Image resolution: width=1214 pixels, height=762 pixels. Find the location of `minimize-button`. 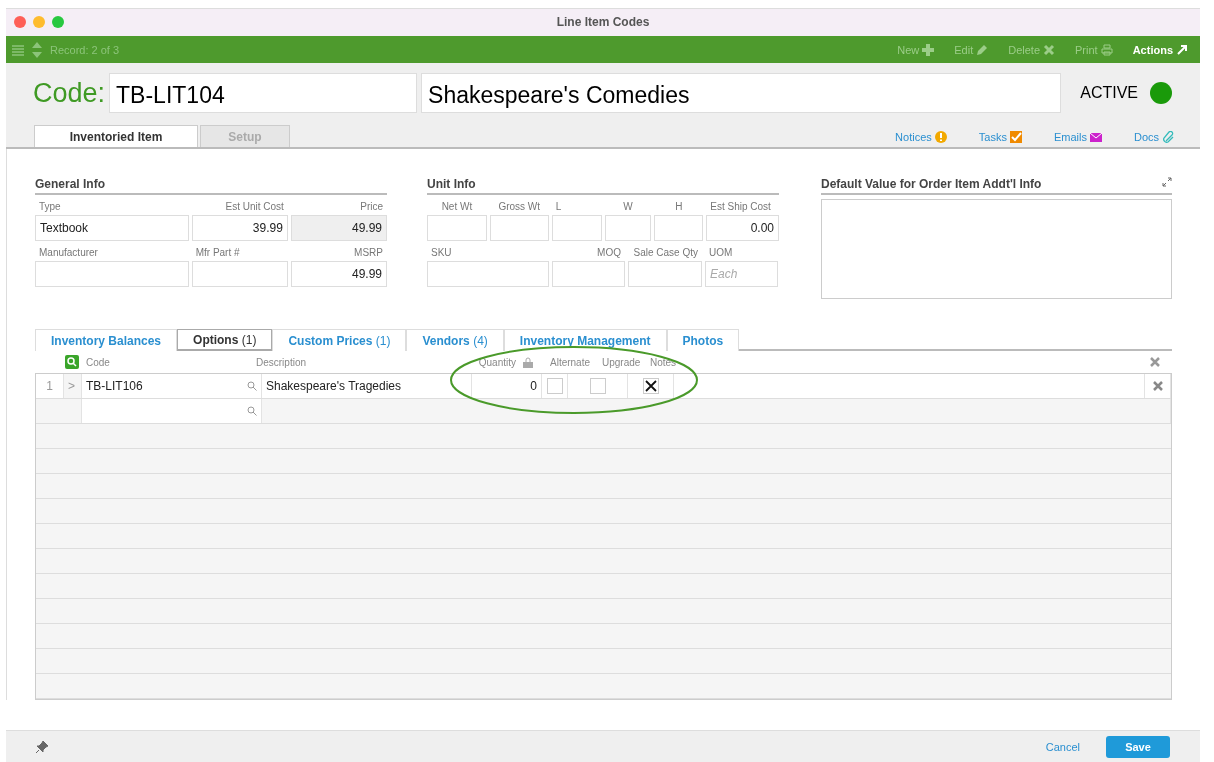

minimize-button is located at coordinates (39, 22).